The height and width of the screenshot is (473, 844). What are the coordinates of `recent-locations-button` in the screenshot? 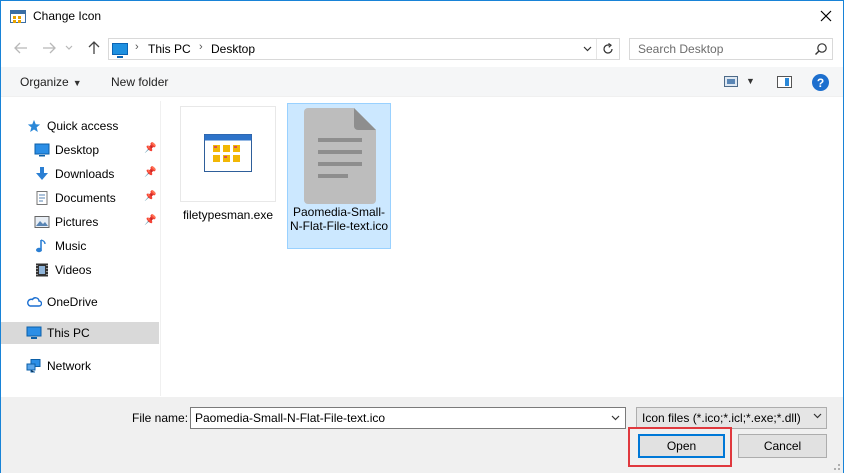 It's located at (69, 48).